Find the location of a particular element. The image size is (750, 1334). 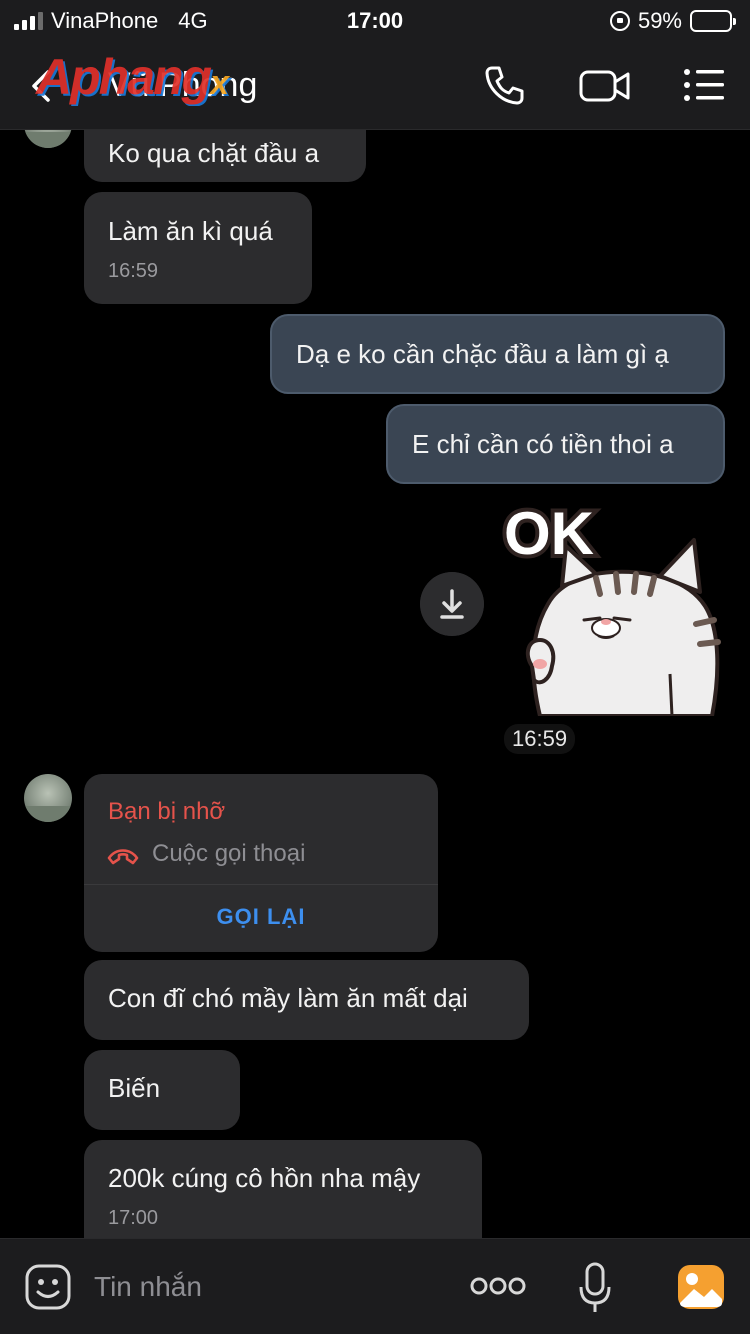

microphone-icon is located at coordinates (595, 1288).